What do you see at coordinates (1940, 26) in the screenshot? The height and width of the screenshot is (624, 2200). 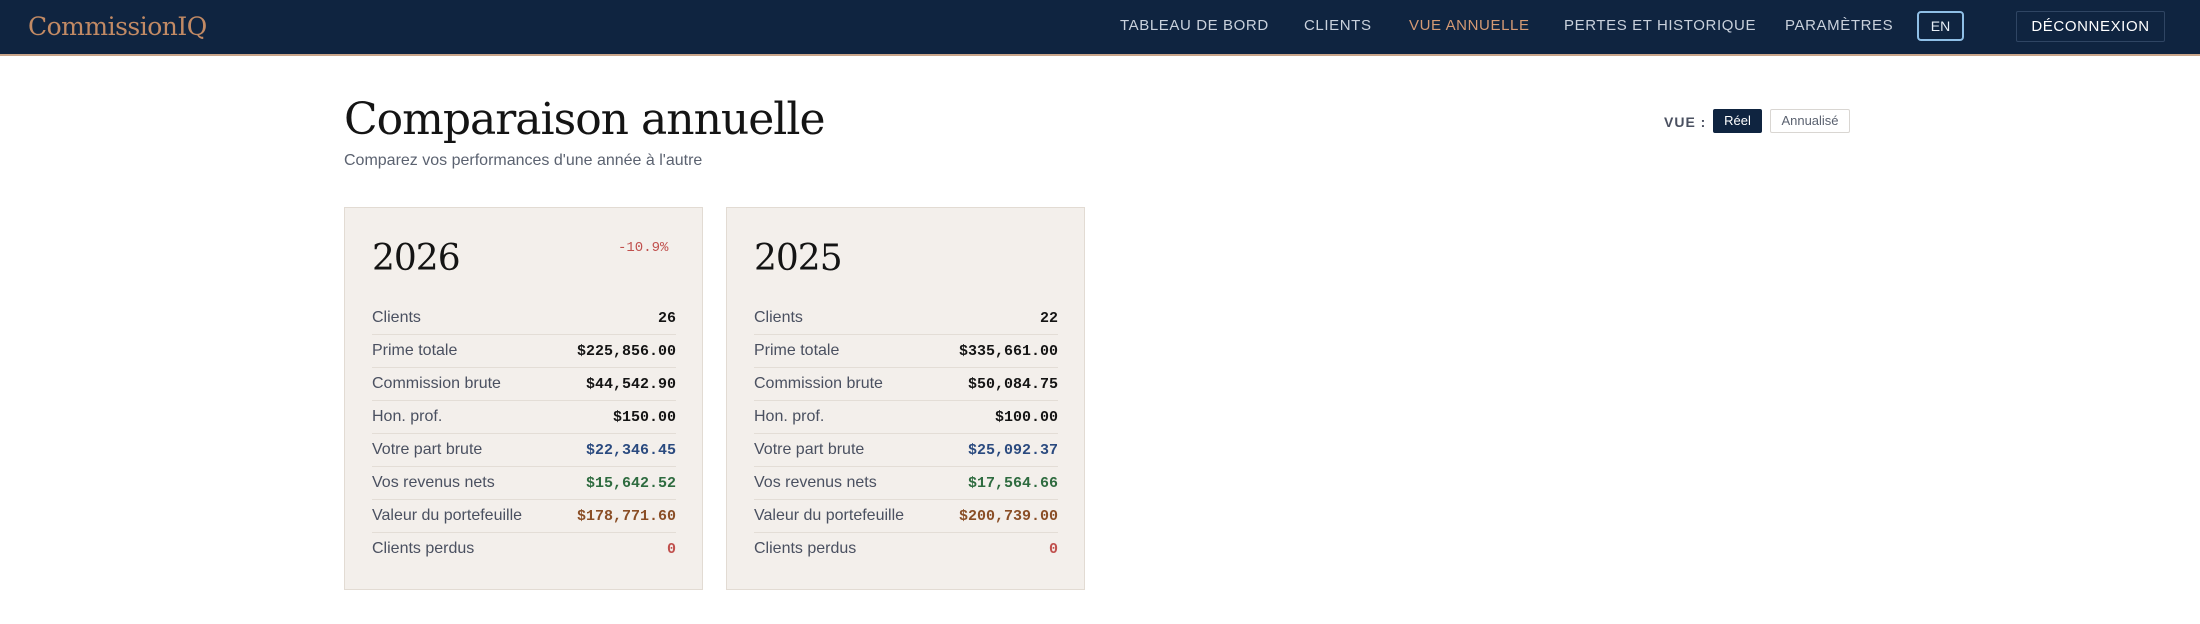 I see `language-toggle-button: EN` at bounding box center [1940, 26].